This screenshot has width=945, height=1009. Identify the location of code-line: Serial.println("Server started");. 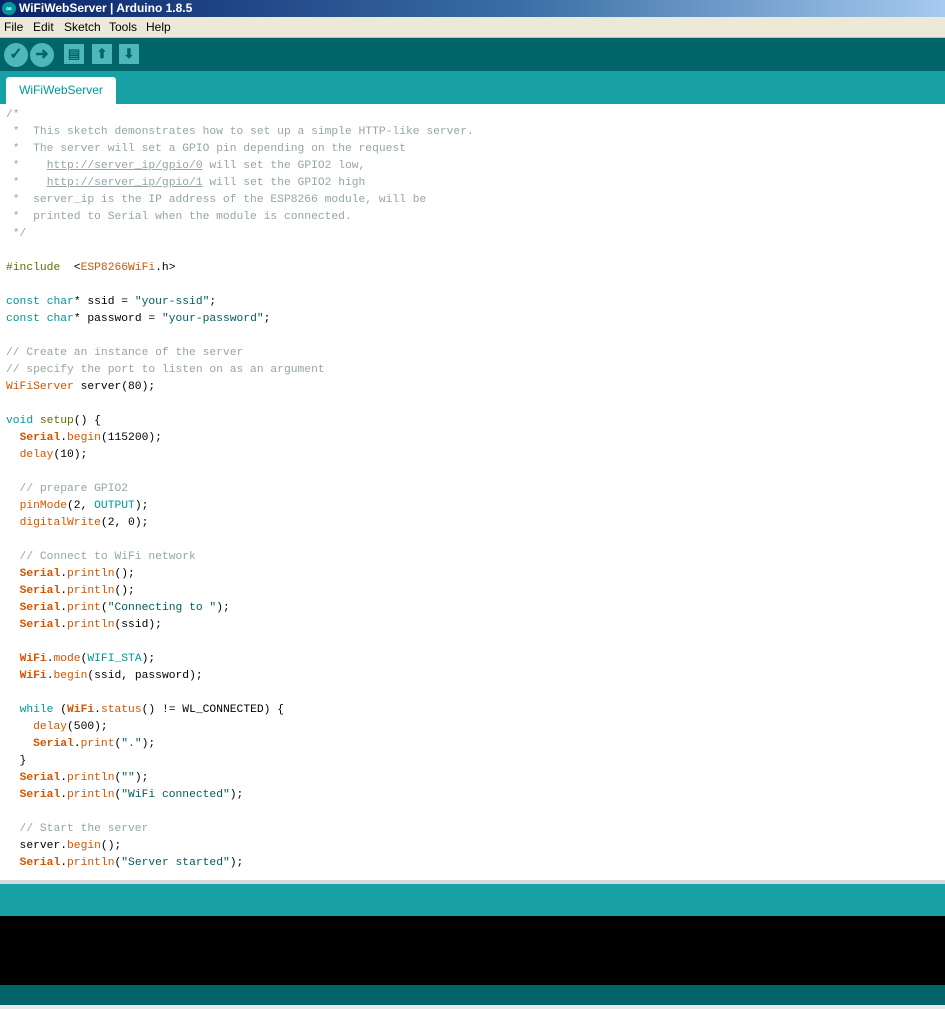
(240, 863).